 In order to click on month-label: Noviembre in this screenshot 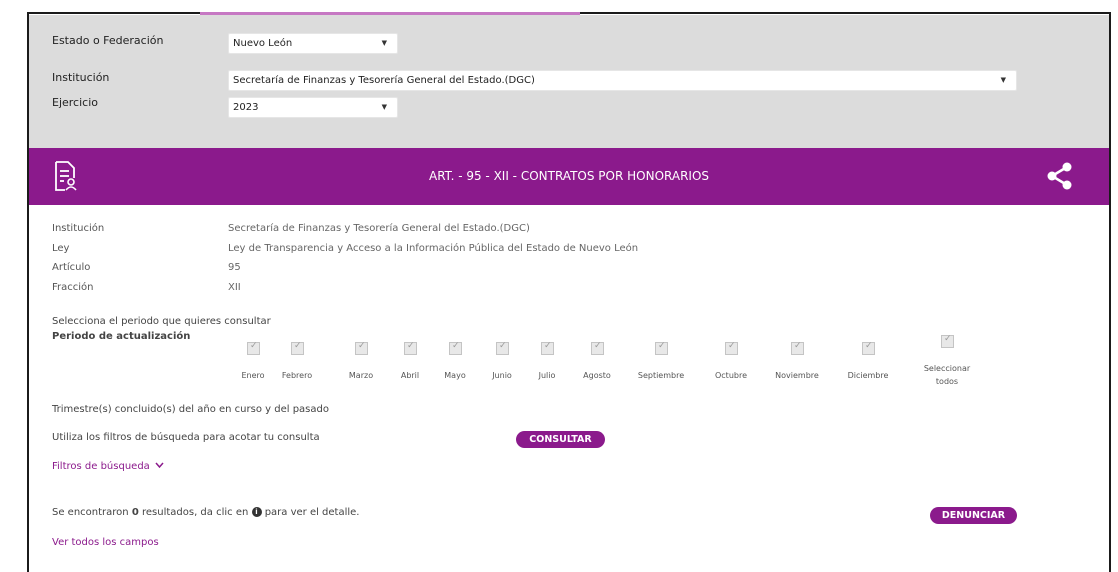, I will do `click(797, 375)`.